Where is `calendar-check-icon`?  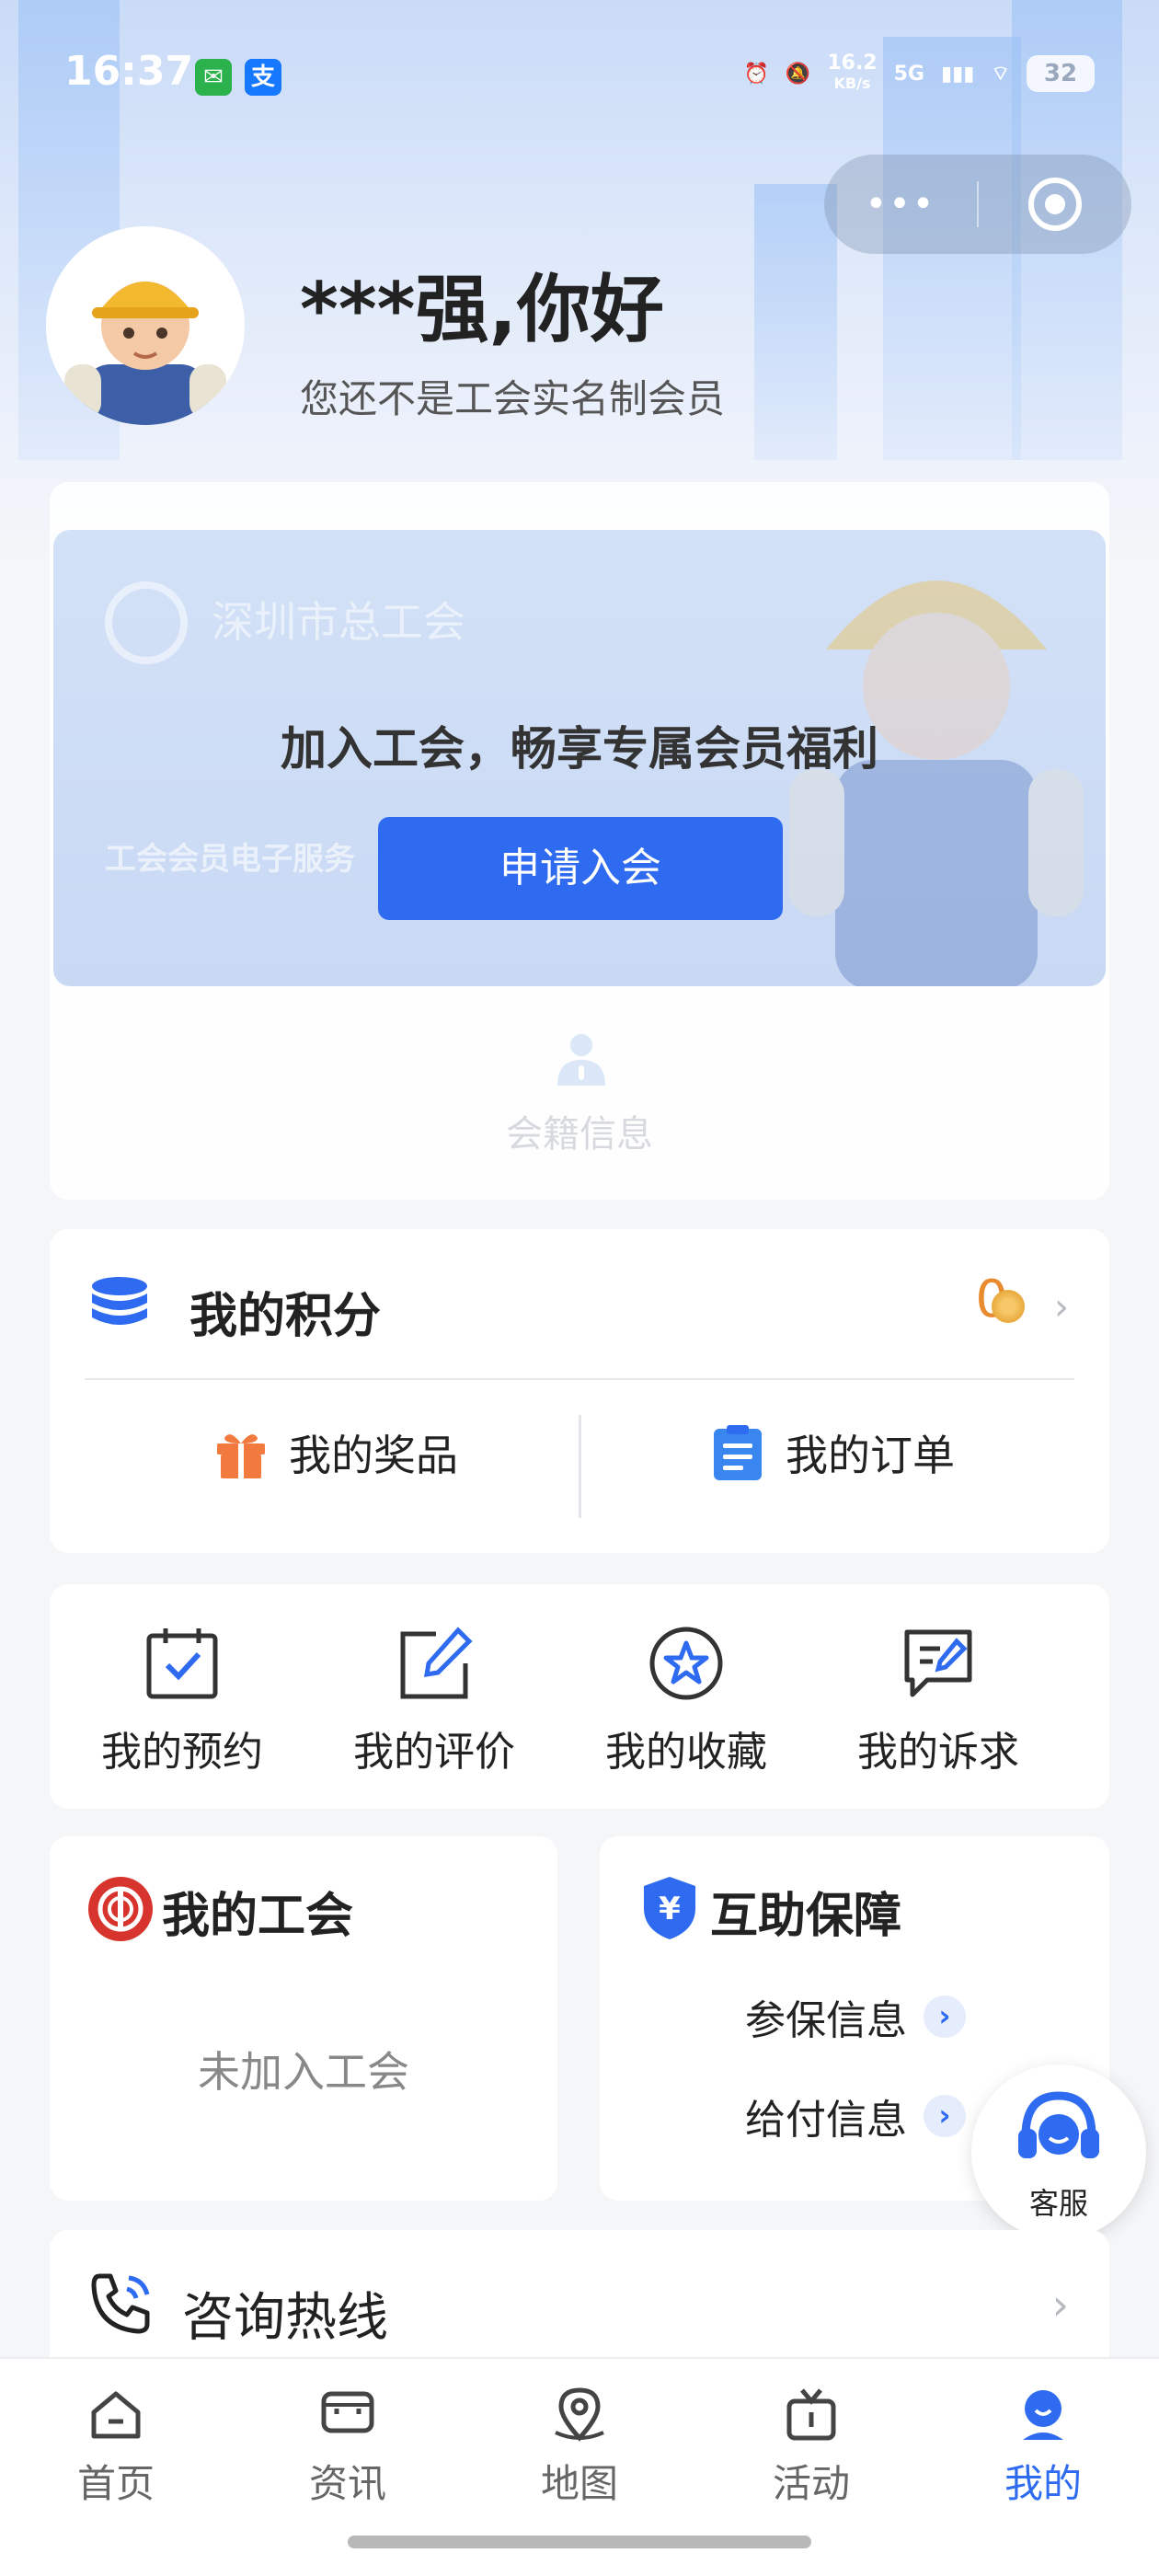 calendar-check-icon is located at coordinates (182, 1663).